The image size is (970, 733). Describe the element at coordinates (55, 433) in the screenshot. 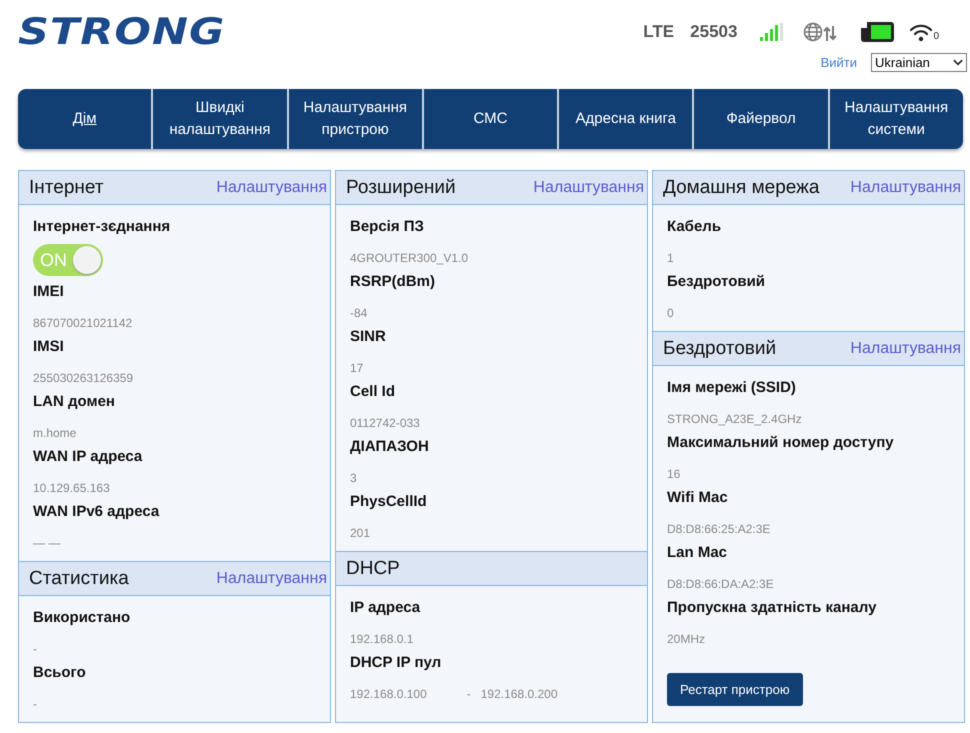

I see `field-value: m.home` at that location.